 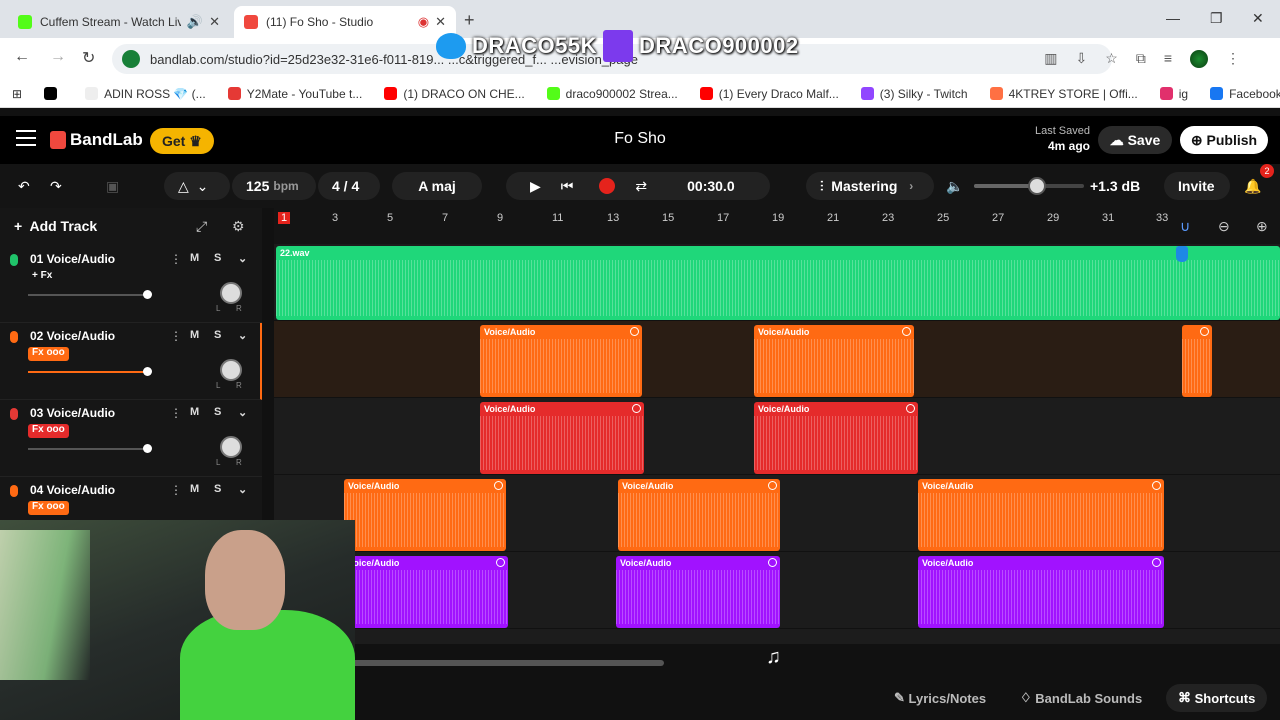 What do you see at coordinates (1199, 59) in the screenshot?
I see `profile-avatar` at bounding box center [1199, 59].